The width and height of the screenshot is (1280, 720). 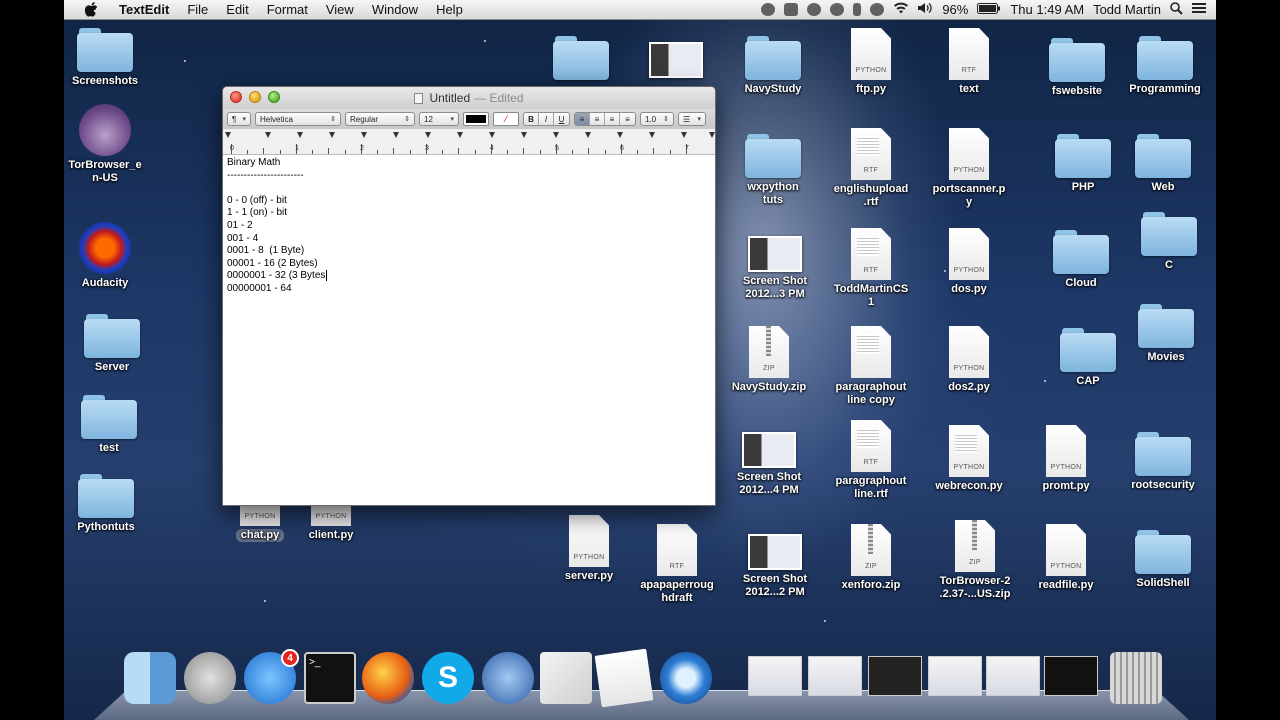 What do you see at coordinates (1127, 9) in the screenshot?
I see `user-menu: Todd Martin` at bounding box center [1127, 9].